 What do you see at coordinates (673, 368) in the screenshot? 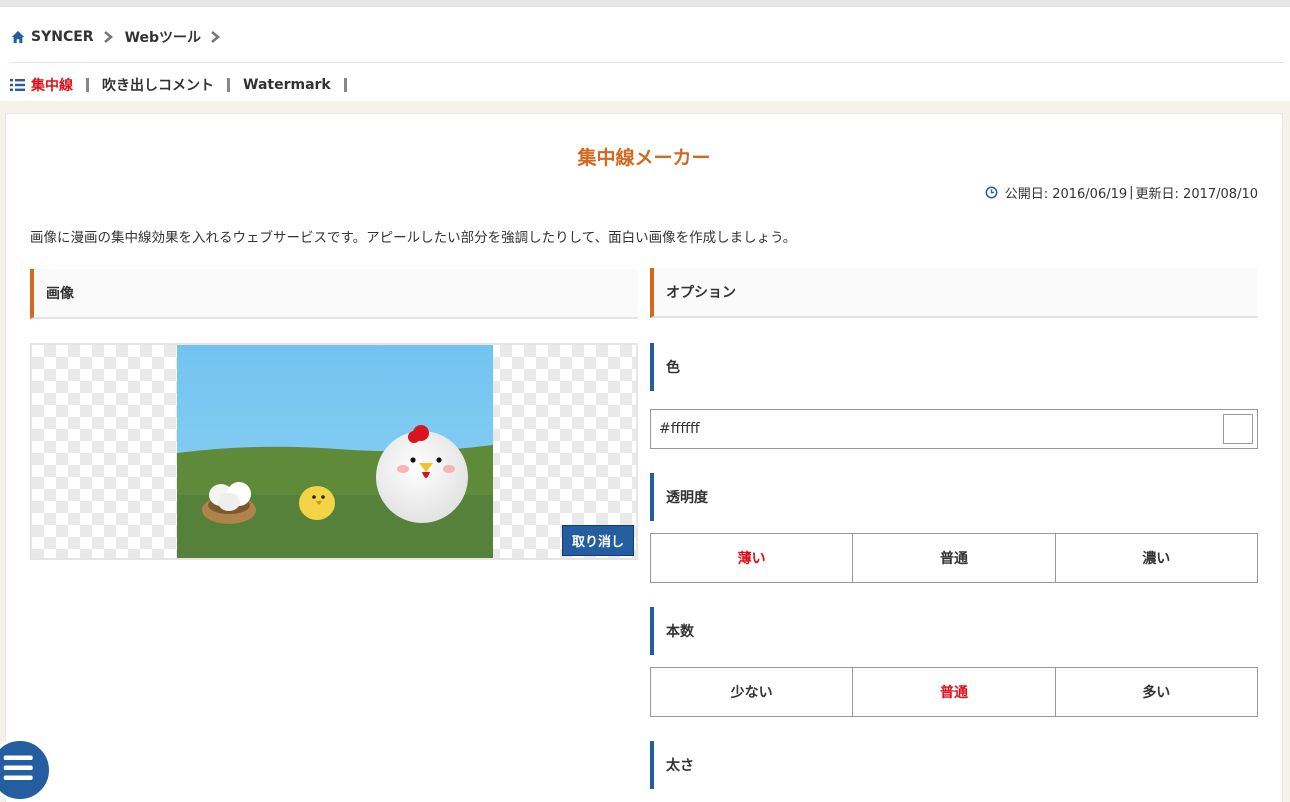
I see `color-label: 色` at bounding box center [673, 368].